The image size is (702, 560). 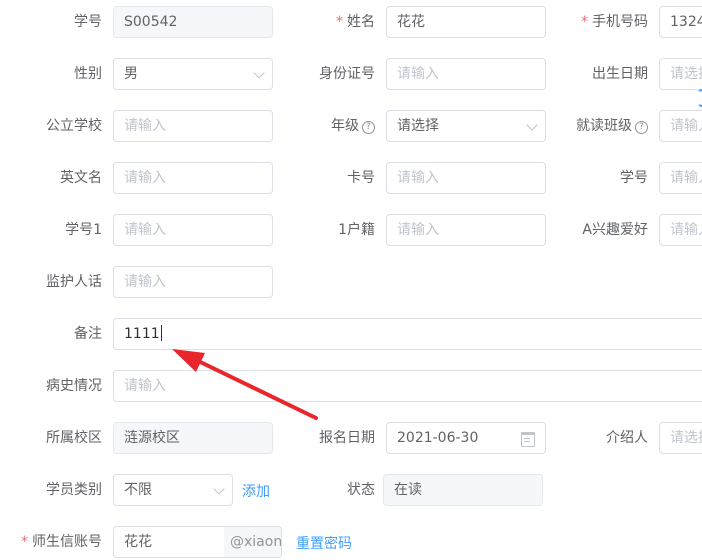 I want to click on birth-placeholder: 请选择, so click(x=686, y=74).